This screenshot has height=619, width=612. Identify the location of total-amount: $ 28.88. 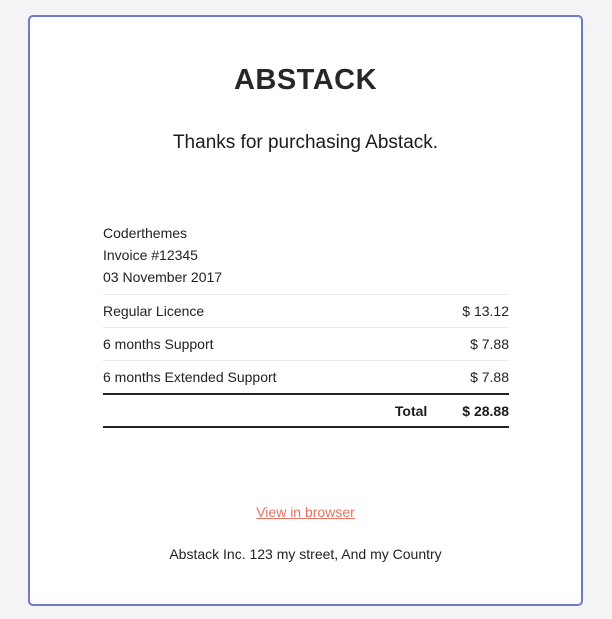
(485, 410).